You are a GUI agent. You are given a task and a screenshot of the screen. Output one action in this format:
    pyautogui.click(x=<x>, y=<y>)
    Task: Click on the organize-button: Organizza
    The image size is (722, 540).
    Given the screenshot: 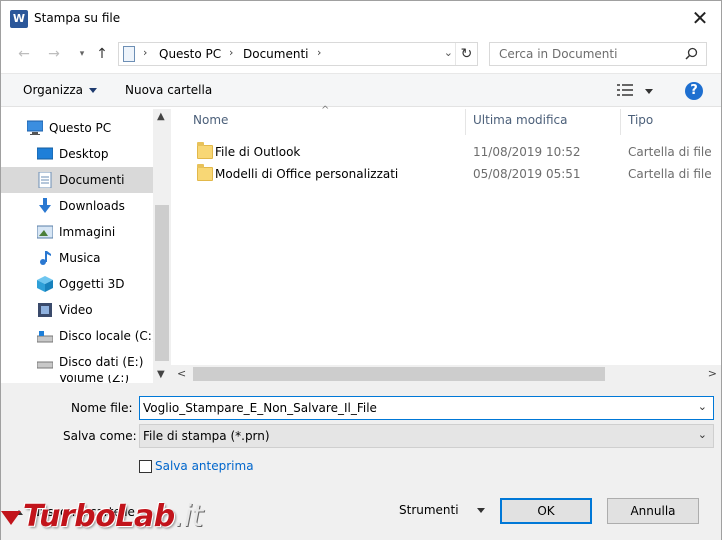 What is the action you would take?
    pyautogui.click(x=60, y=90)
    